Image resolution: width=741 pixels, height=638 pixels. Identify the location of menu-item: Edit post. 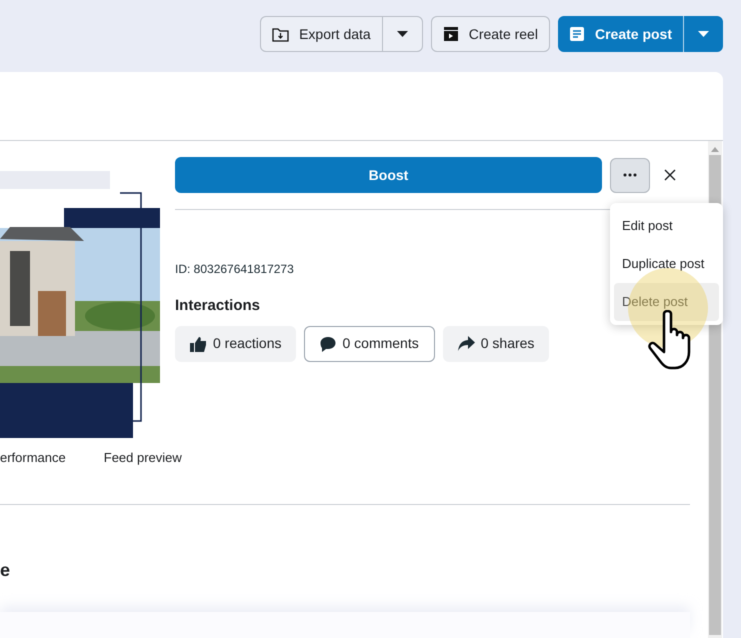
(666, 226).